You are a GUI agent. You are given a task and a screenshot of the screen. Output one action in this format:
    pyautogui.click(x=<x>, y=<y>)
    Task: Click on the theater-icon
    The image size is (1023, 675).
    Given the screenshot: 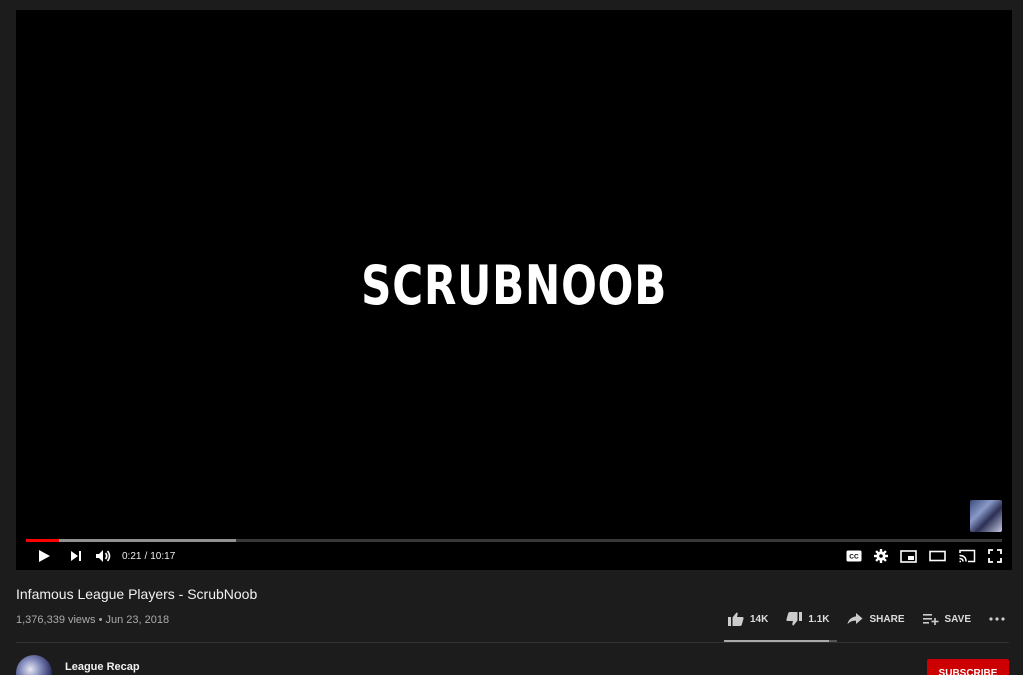 What is the action you would take?
    pyautogui.click(x=937, y=556)
    